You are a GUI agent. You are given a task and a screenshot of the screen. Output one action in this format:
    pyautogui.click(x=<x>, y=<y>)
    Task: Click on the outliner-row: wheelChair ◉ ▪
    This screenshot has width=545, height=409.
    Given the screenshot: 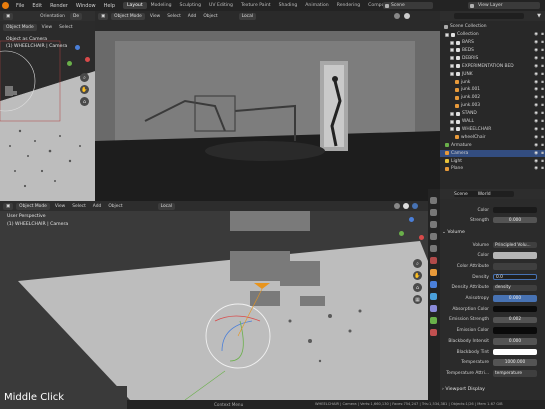 What is the action you would take?
    pyautogui.click(x=492, y=137)
    